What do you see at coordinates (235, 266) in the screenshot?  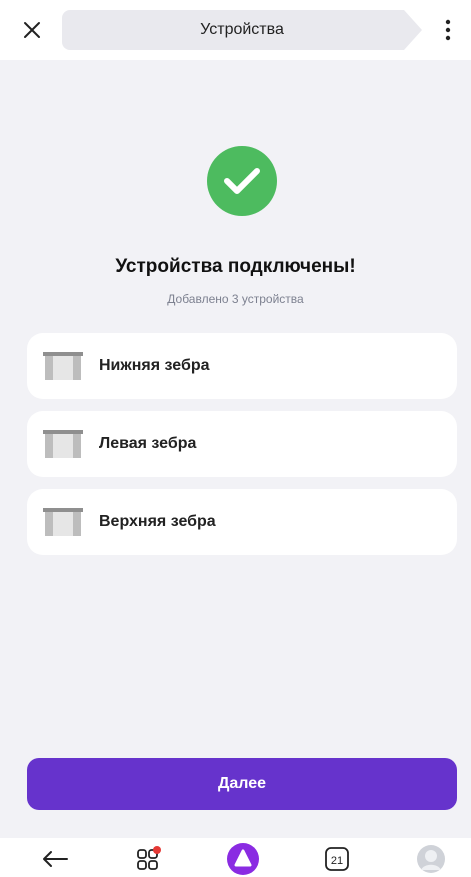 I see `status-heading: Устройства подключены!` at bounding box center [235, 266].